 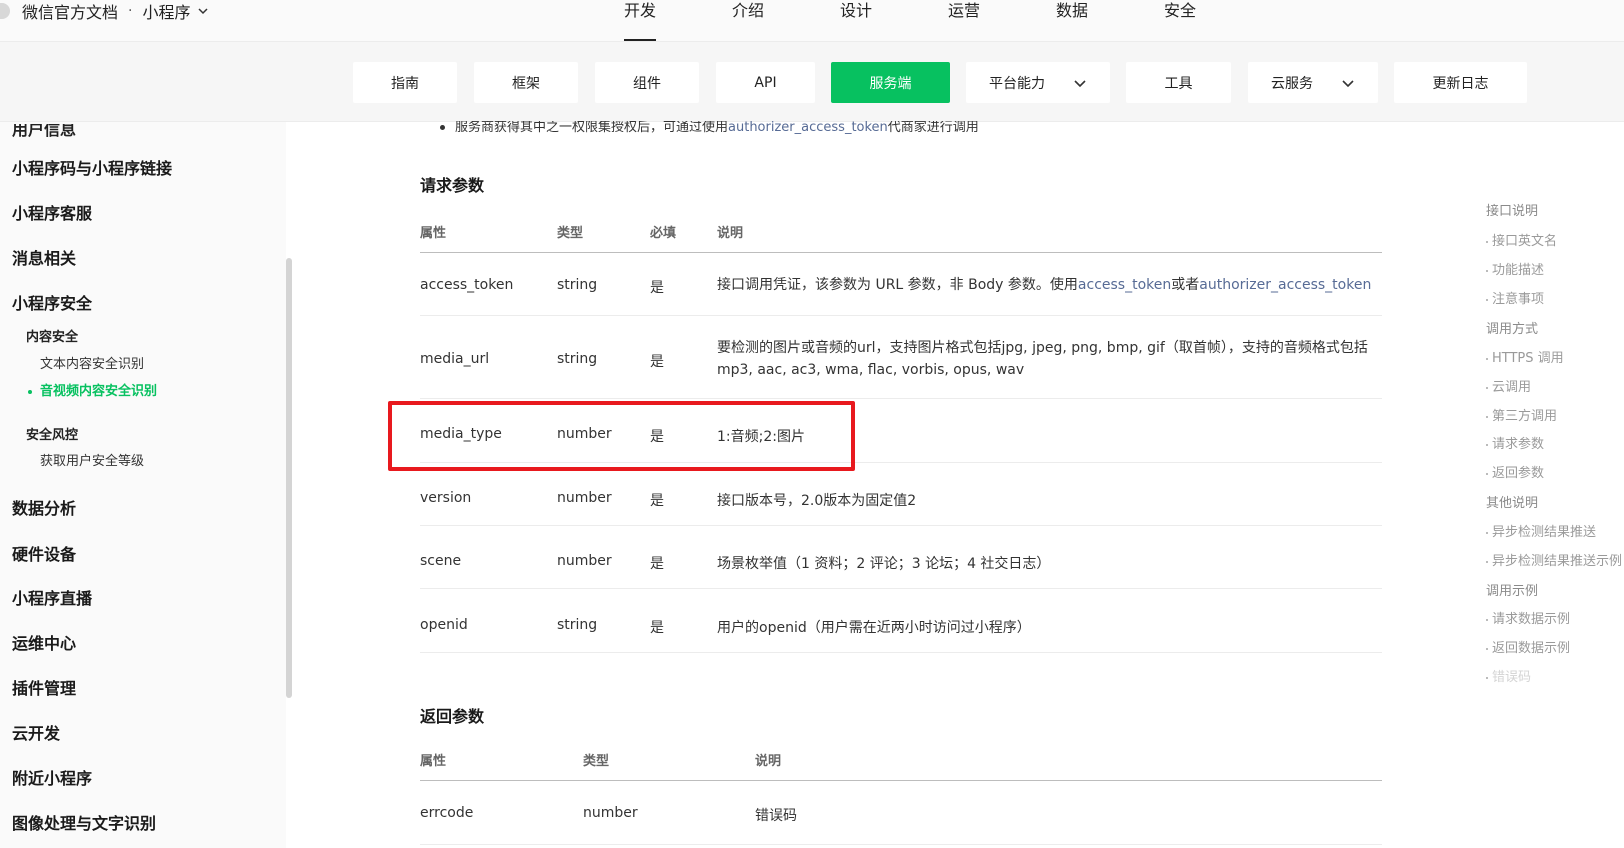 I want to click on sidebar-item-hardware: 硬件设备, so click(x=44, y=553).